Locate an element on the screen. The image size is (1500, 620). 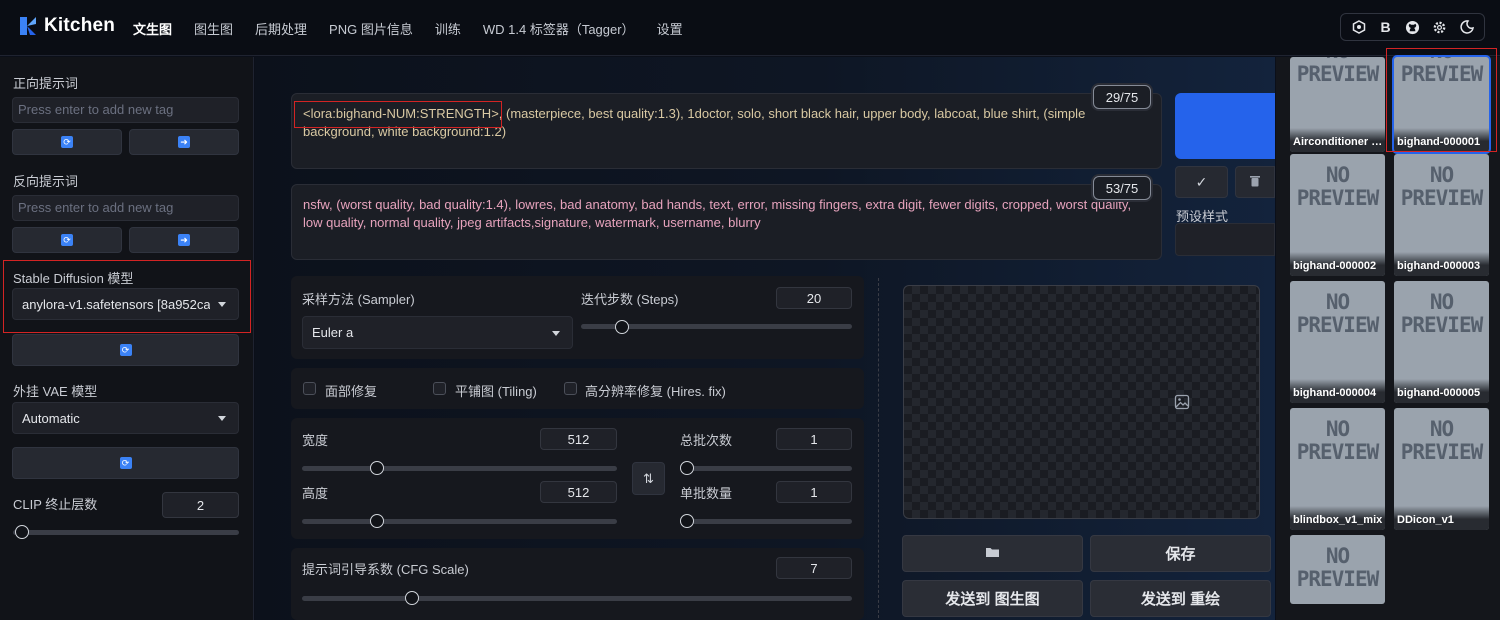
hexagon-settings-icon is located at coordinates (1359, 27).